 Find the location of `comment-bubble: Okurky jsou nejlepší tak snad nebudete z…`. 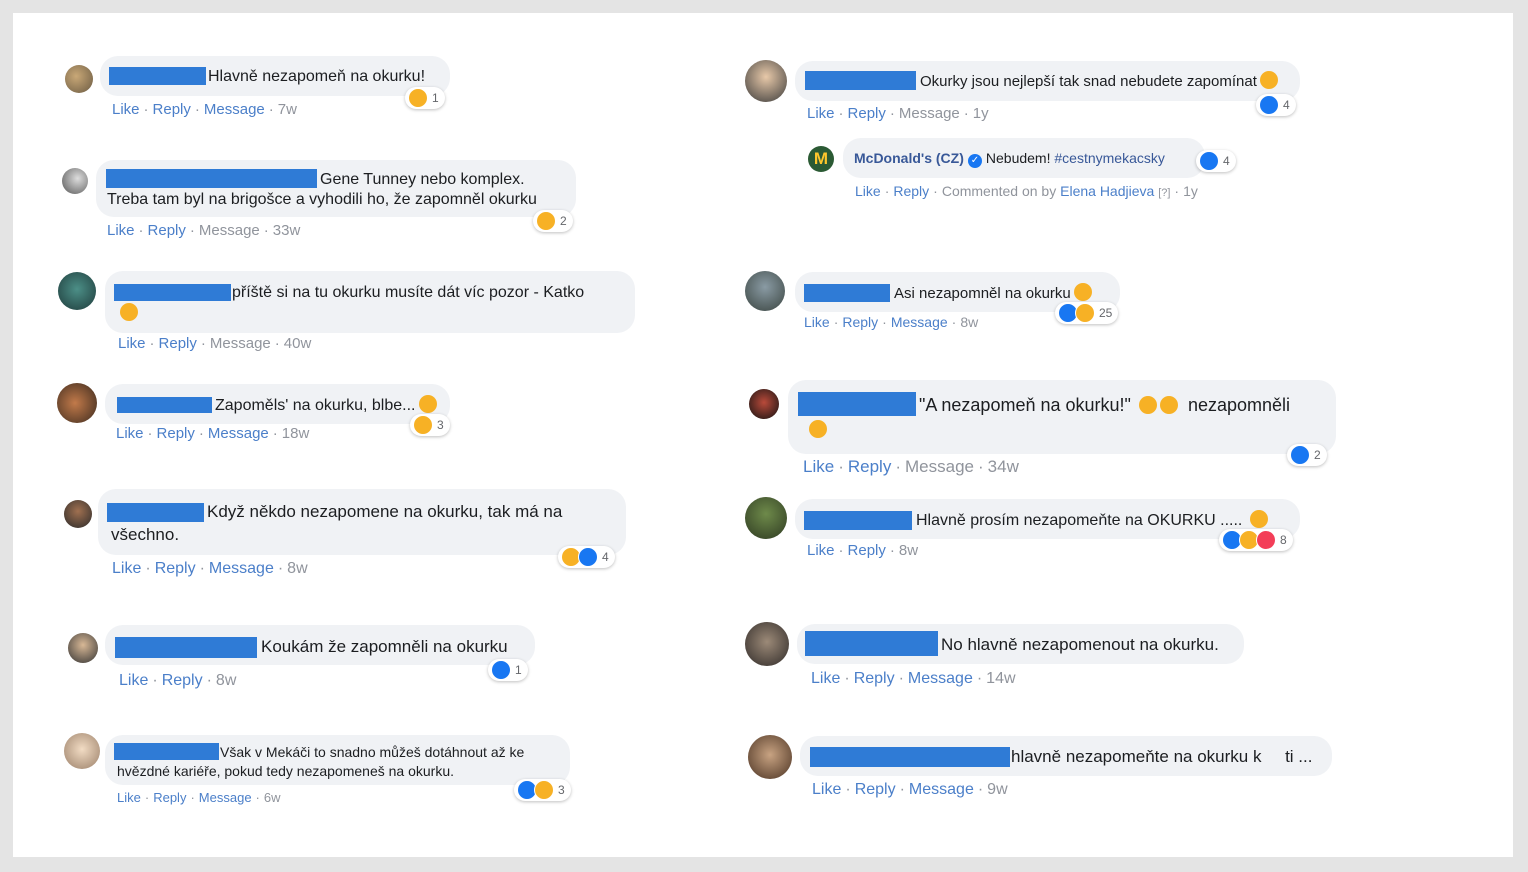

comment-bubble: Okurky jsou nejlepší tak snad nebudete z… is located at coordinates (1047, 81).